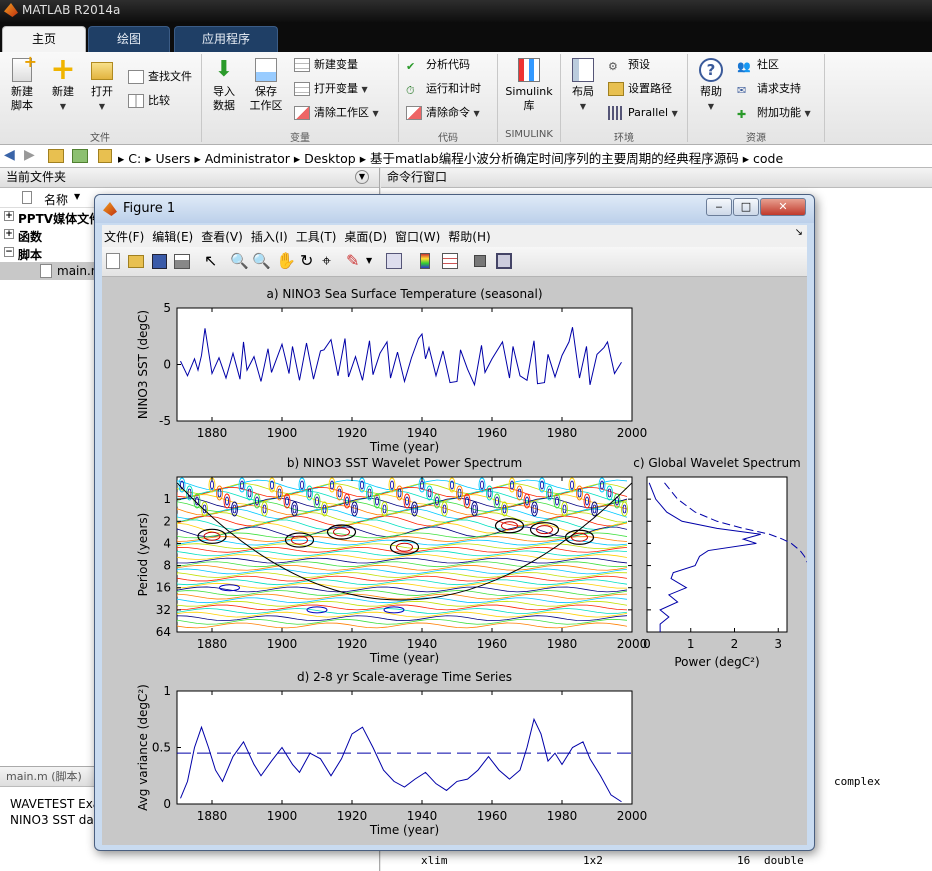  I want to click on x-tick-label: 1920, so click(352, 644).